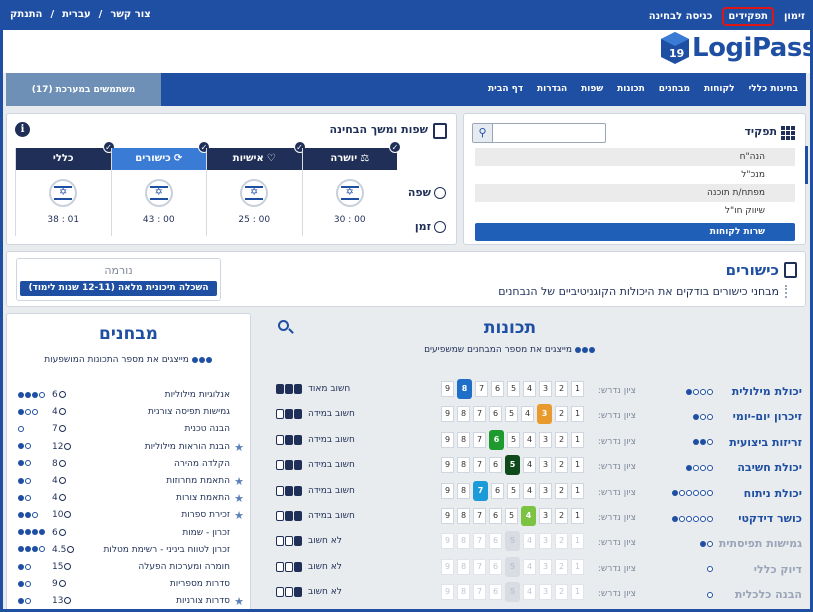 The width and height of the screenshot is (813, 612). Describe the element at coordinates (806, 165) in the screenshot. I see `role-list-scrollbar` at that location.